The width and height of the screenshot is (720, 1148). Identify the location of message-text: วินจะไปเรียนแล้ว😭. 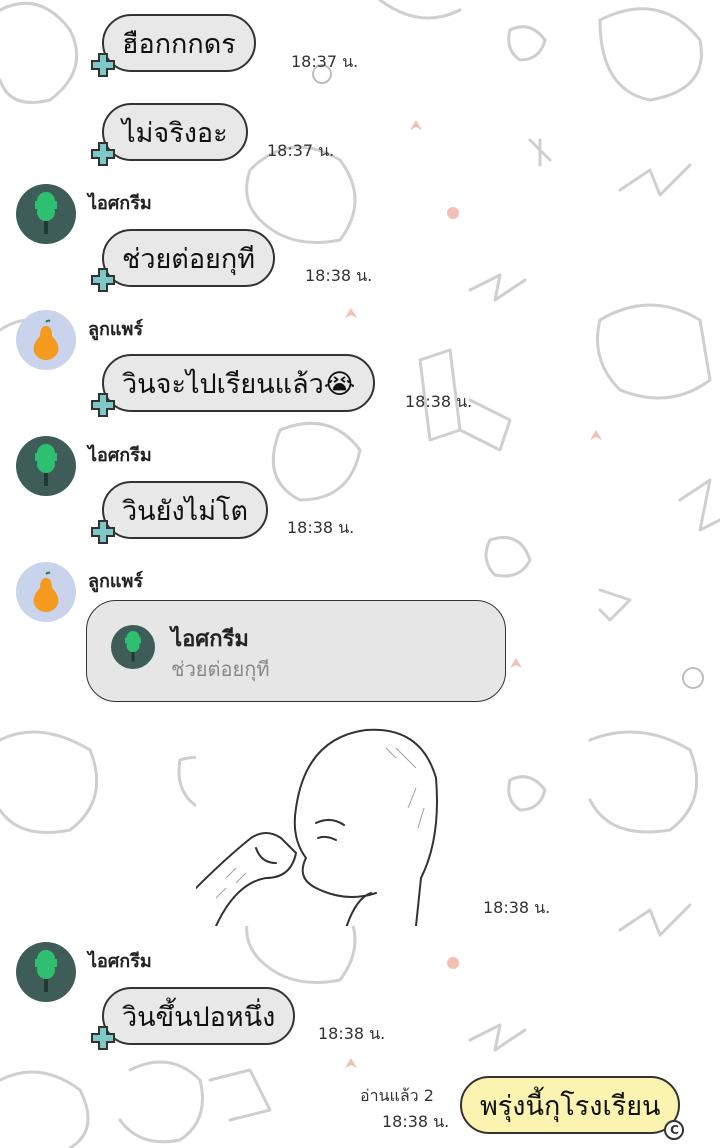
(239, 384).